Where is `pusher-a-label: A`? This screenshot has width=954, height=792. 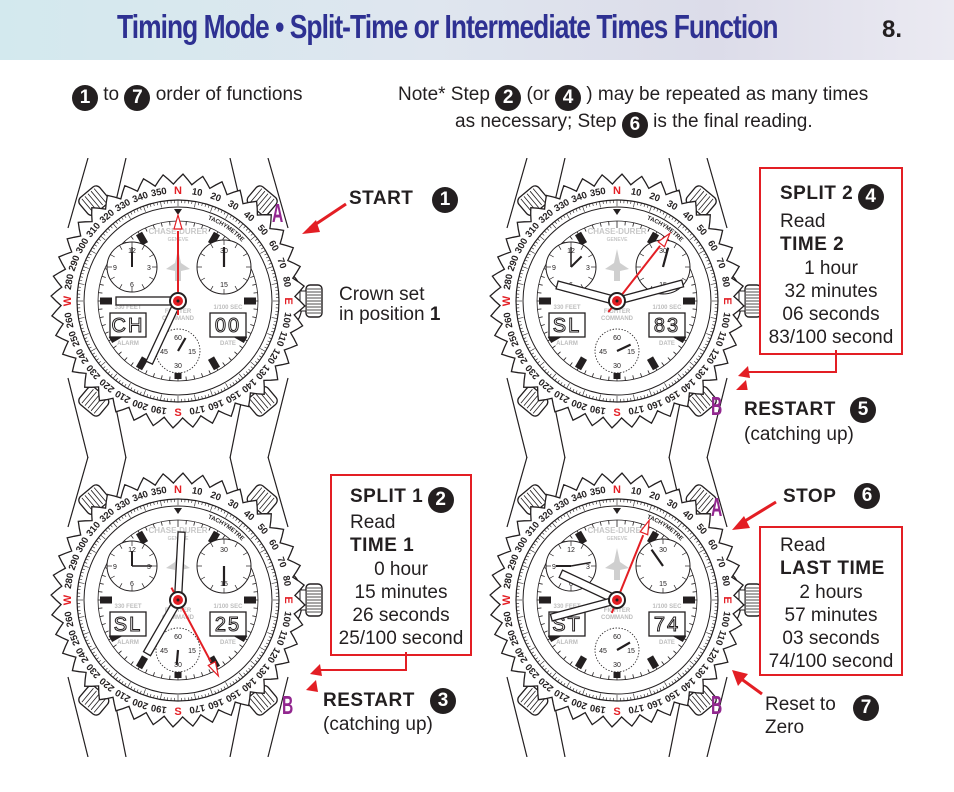
pusher-a-label: A is located at coordinates (717, 507).